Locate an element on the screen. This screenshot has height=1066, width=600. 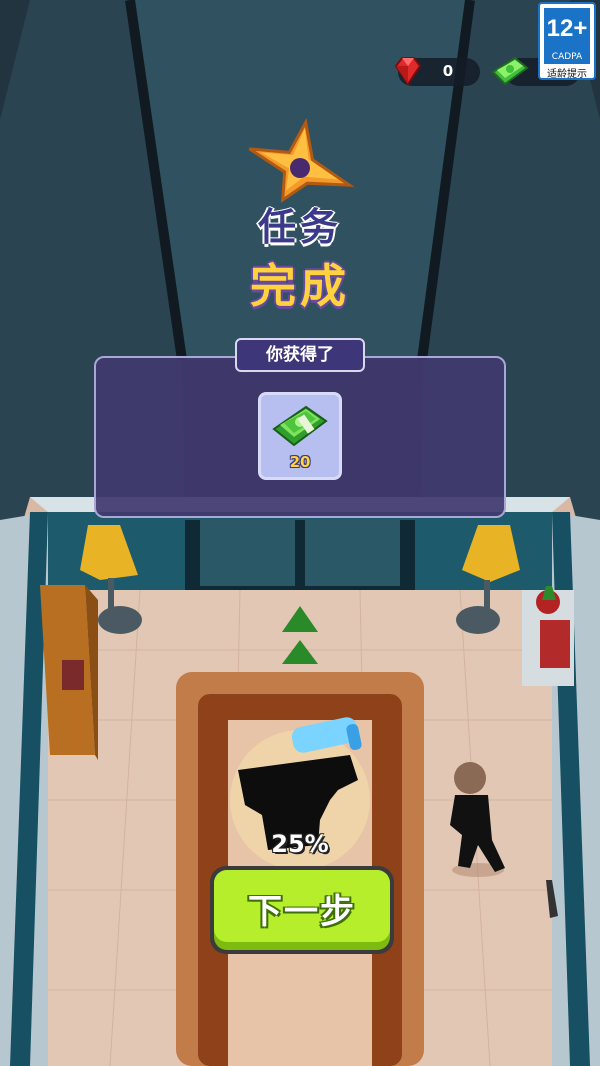
age-rating-org: CADPA is located at coordinates (567, 57).